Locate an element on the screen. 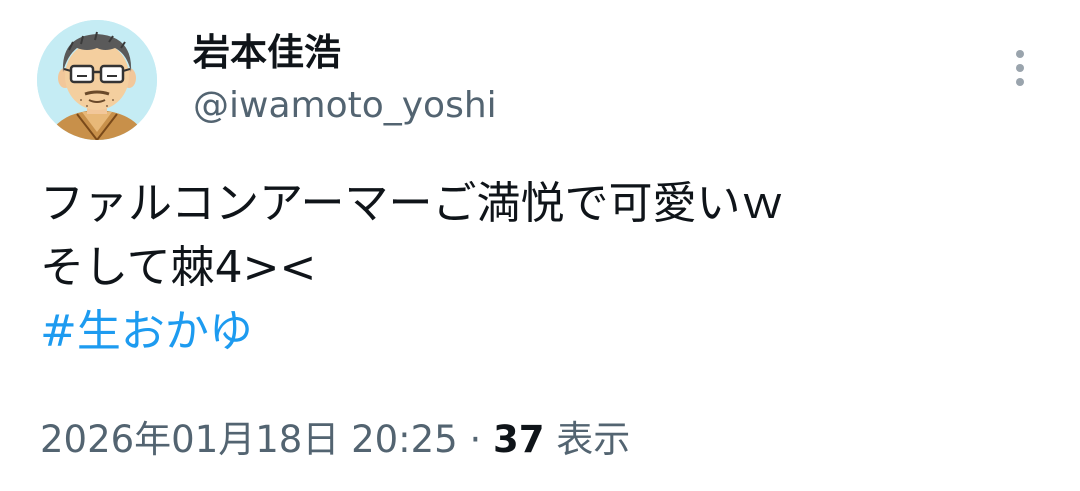 Image resolution: width=1080 pixels, height=491 pixels. tweet-meta: 2026年01月18日 20:25 · 37 表示 is located at coordinates (335, 440).